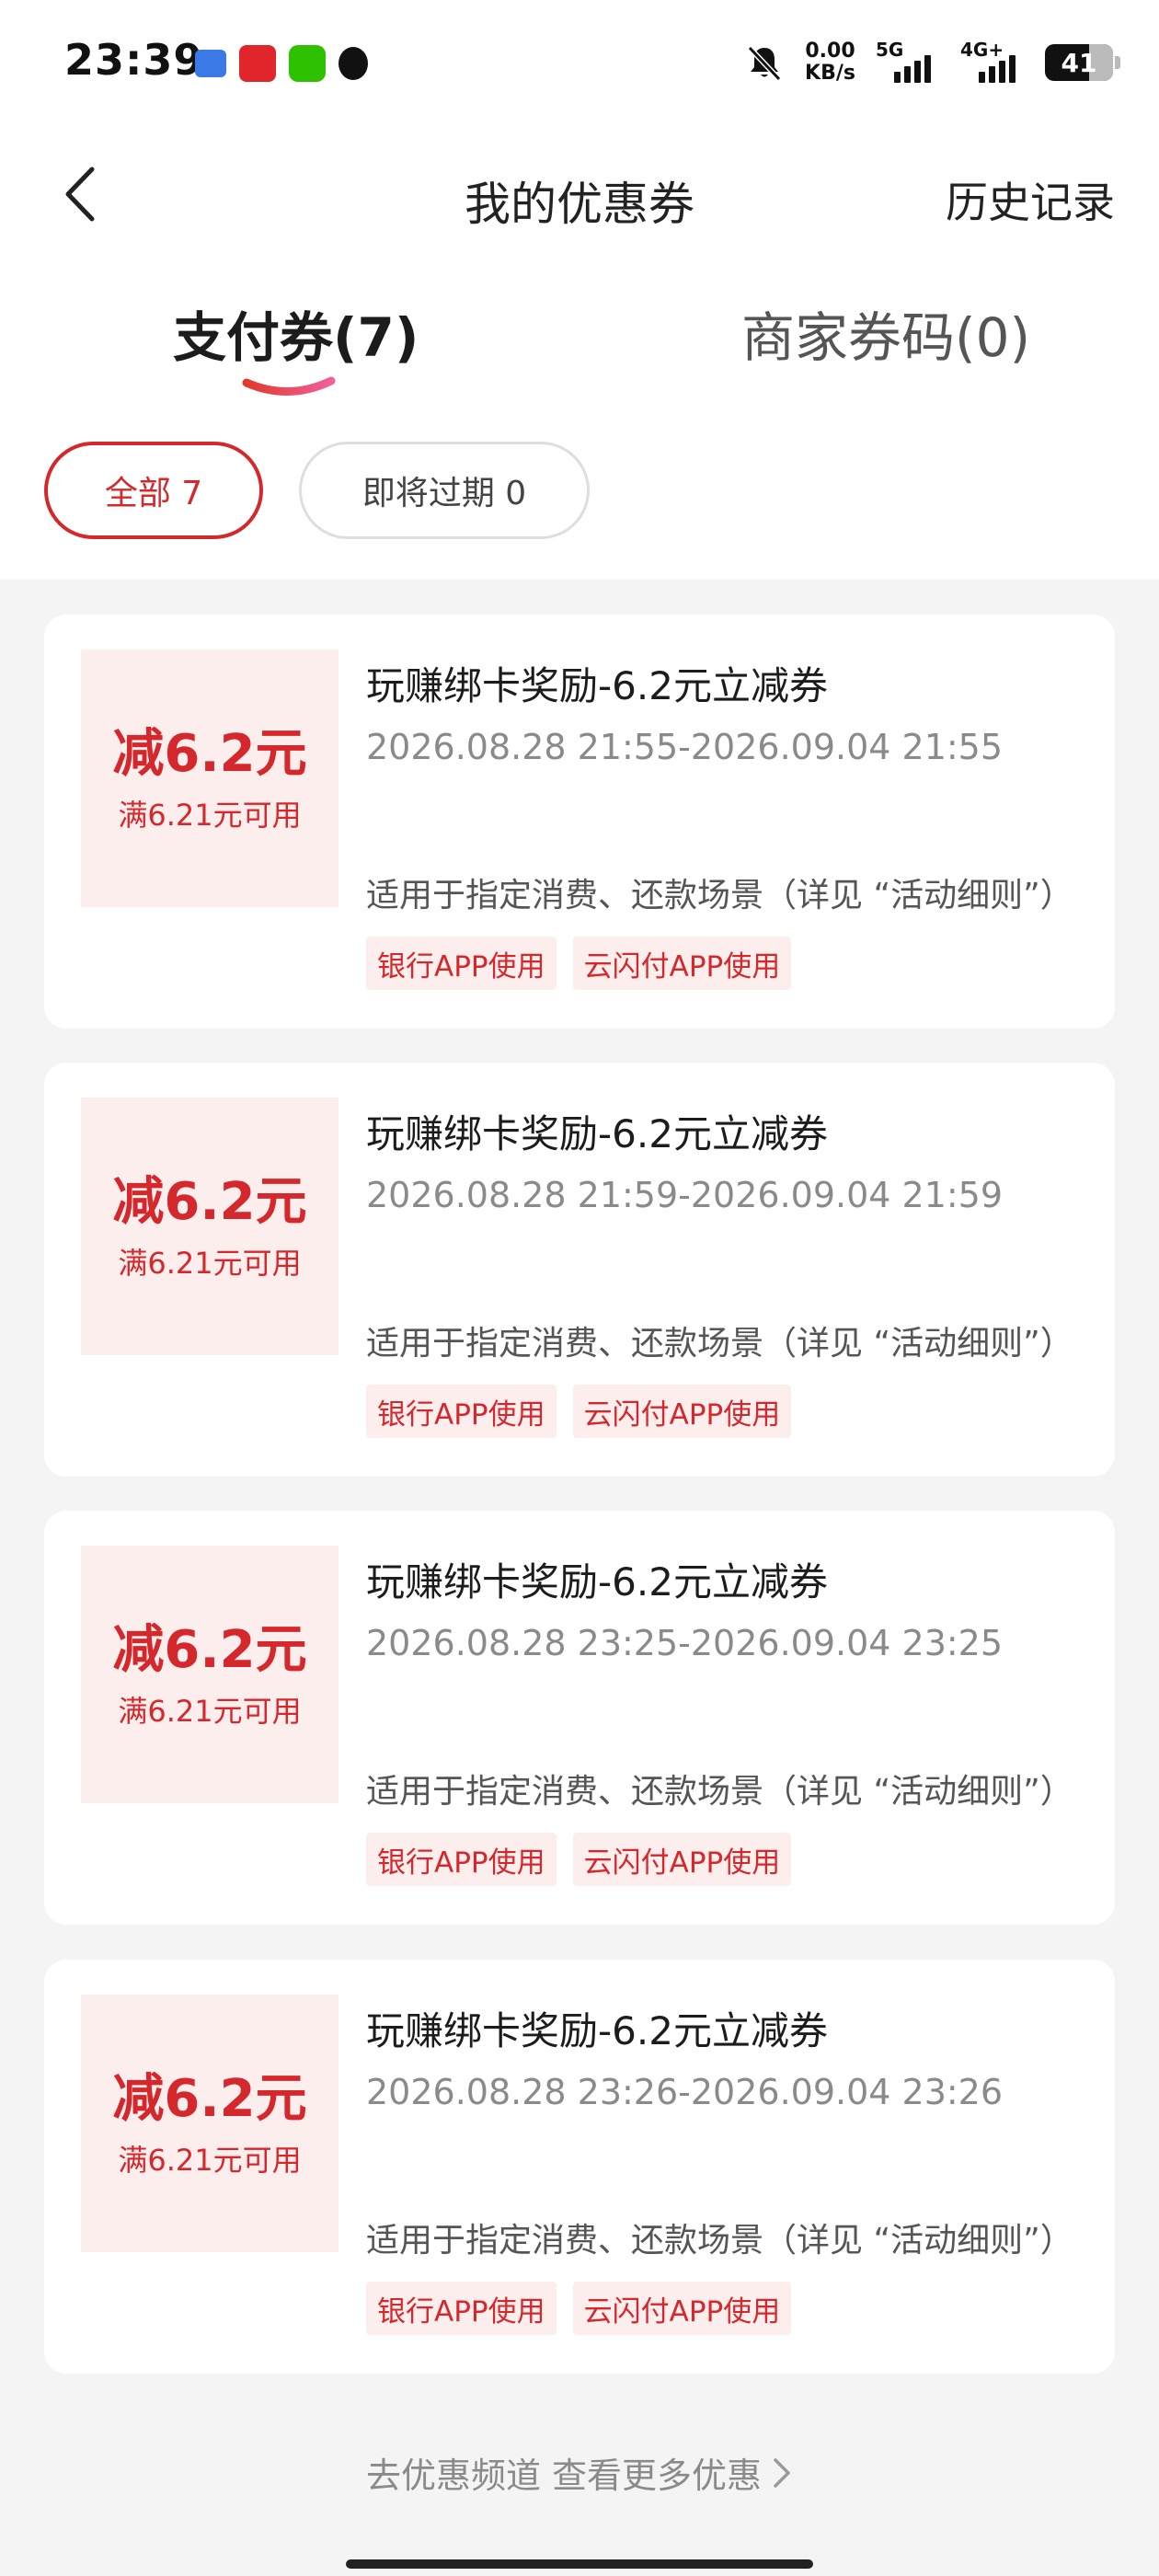 The width and height of the screenshot is (1159, 2576). Describe the element at coordinates (564, 2475) in the screenshot. I see `more-offers-label: 去优惠频道 查看更多优惠` at that location.